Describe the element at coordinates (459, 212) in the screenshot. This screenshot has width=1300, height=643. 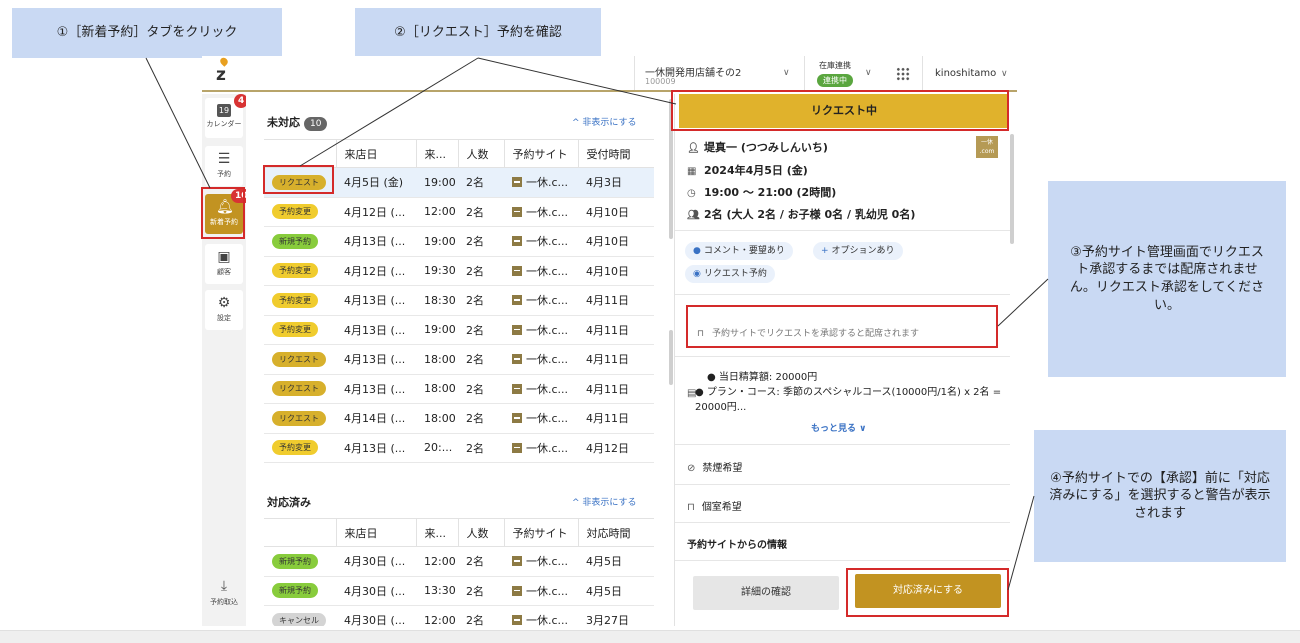
I see `table-row: 予約変更 4月12日 (... 12:00 2名 一休.c... 4月10日` at that location.